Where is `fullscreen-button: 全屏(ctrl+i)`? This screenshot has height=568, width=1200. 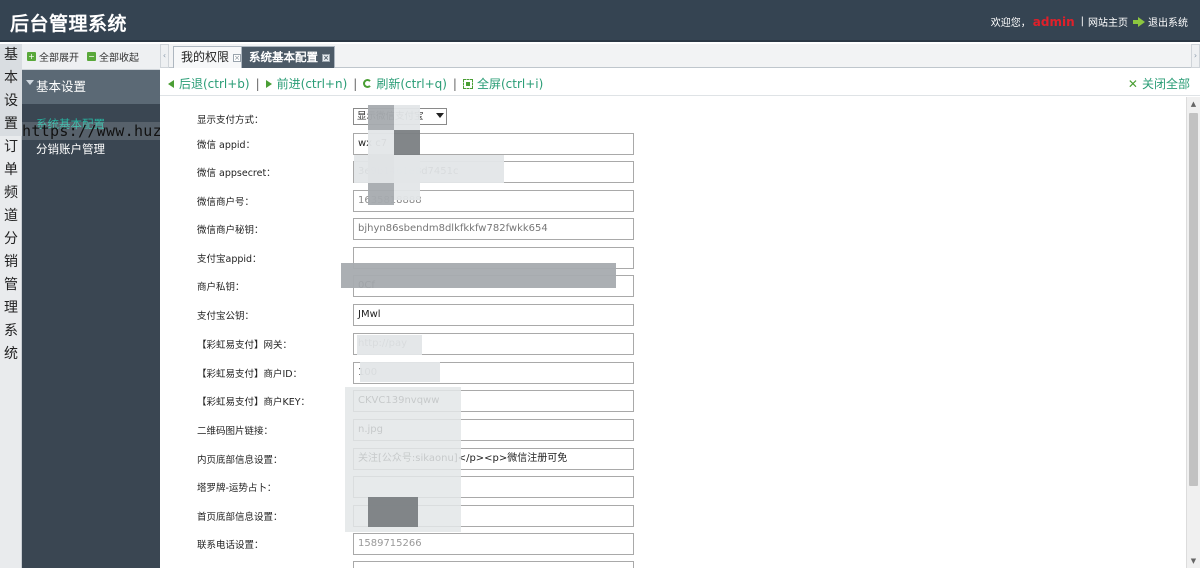 fullscreen-button: 全屏(ctrl+i) is located at coordinates (503, 83).